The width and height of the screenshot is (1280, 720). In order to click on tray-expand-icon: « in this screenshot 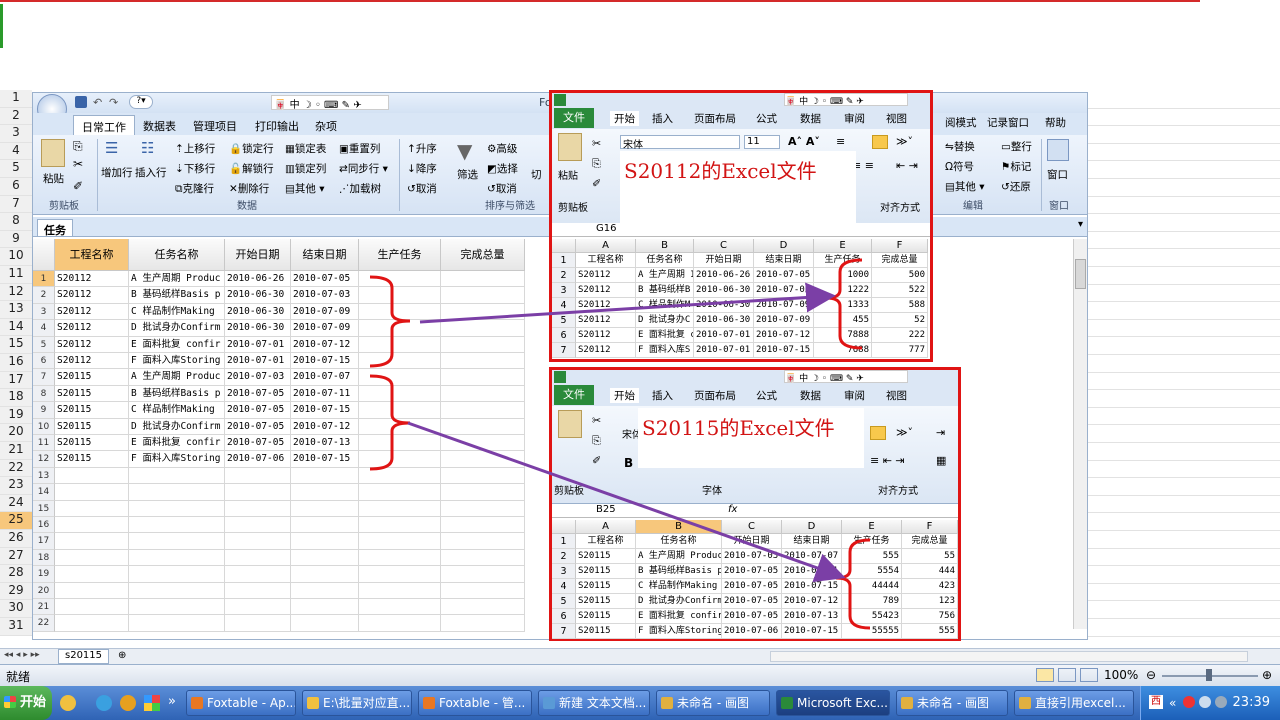, I will do `click(1172, 703)`.